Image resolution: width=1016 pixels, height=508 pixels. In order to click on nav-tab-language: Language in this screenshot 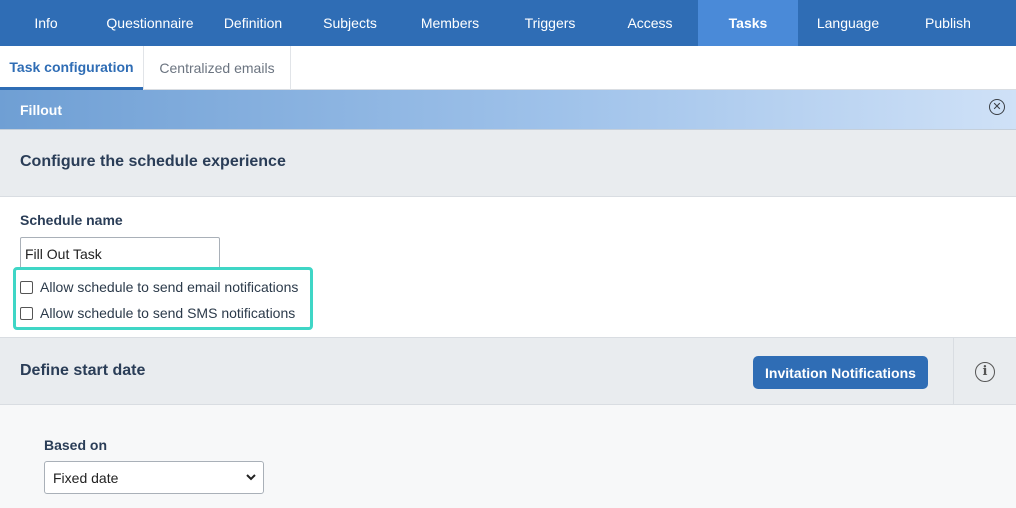, I will do `click(848, 23)`.